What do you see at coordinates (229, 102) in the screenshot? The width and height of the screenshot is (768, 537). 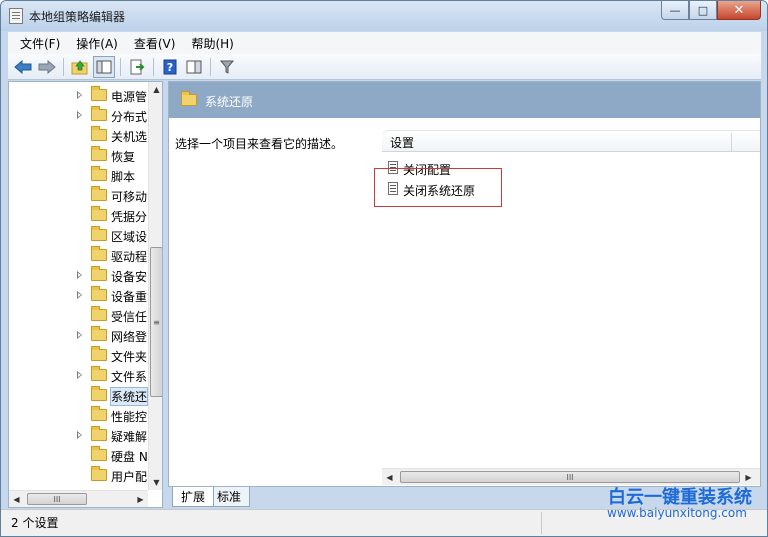 I see `details-title: 系统还原` at bounding box center [229, 102].